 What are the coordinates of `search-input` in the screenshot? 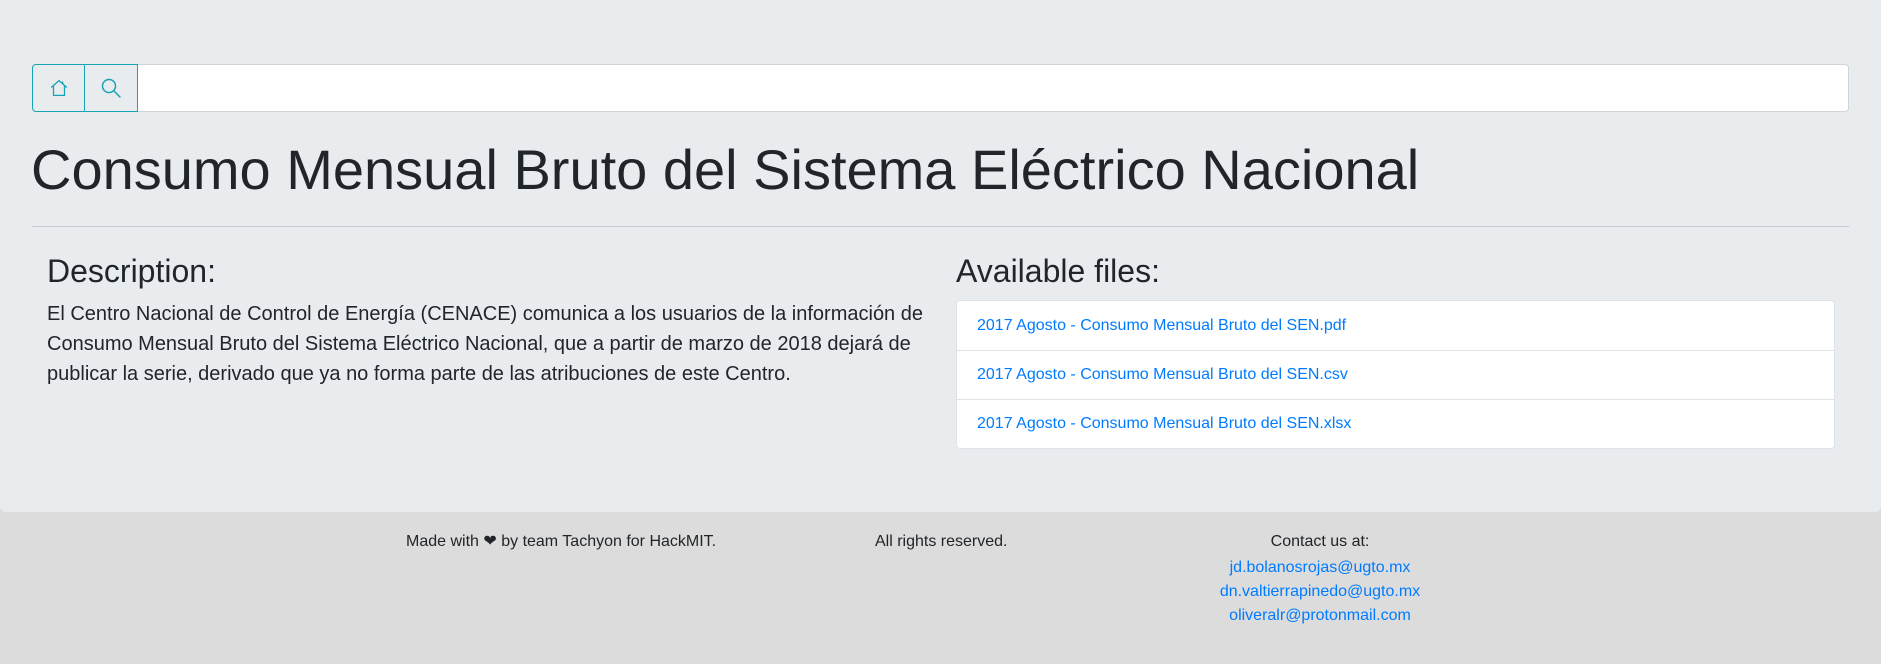 It's located at (993, 88).